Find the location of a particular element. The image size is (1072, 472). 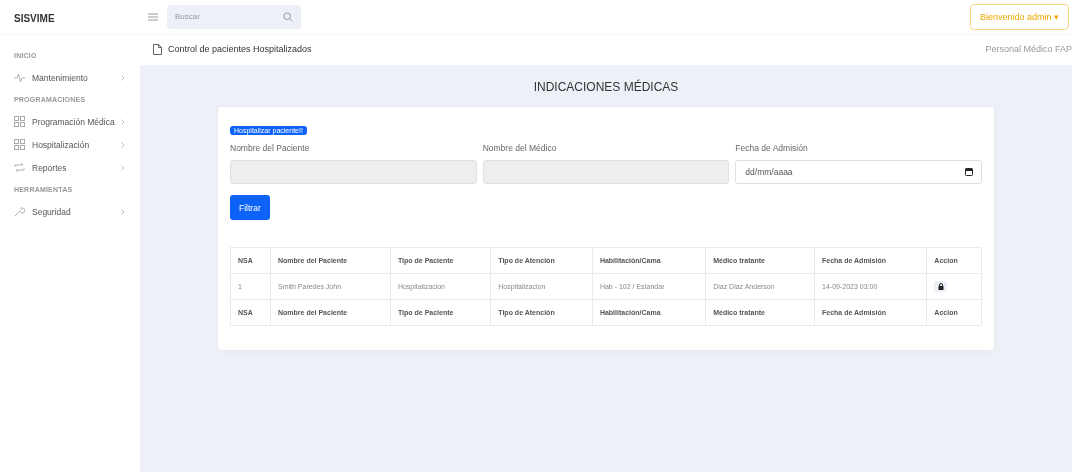

filter-button: Filtrar is located at coordinates (250, 207).